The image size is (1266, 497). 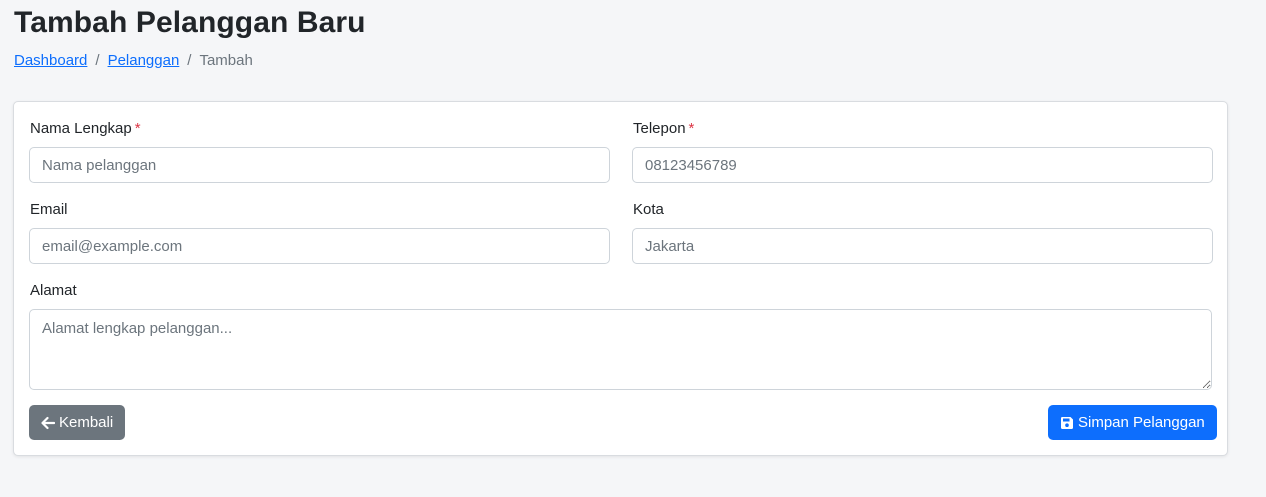 I want to click on kota-field-group: Kota, so click(x=648, y=212).